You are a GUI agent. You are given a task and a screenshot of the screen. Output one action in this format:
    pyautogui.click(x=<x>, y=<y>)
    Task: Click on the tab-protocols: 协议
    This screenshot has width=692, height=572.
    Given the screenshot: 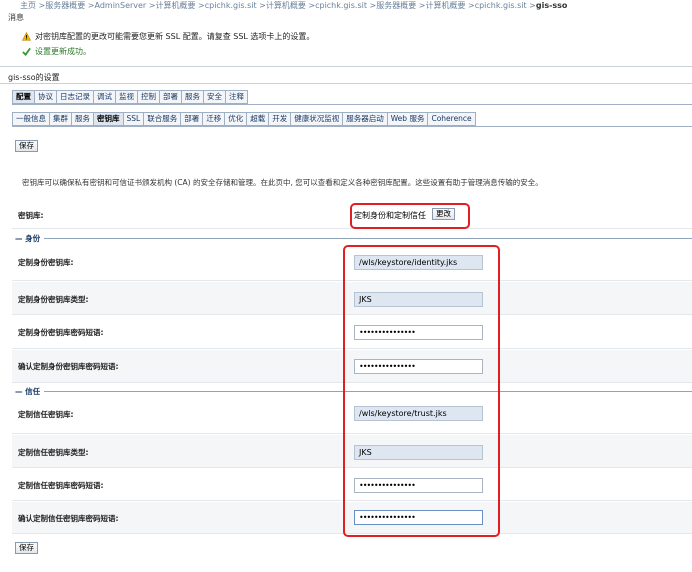 What is the action you would take?
    pyautogui.click(x=45, y=97)
    